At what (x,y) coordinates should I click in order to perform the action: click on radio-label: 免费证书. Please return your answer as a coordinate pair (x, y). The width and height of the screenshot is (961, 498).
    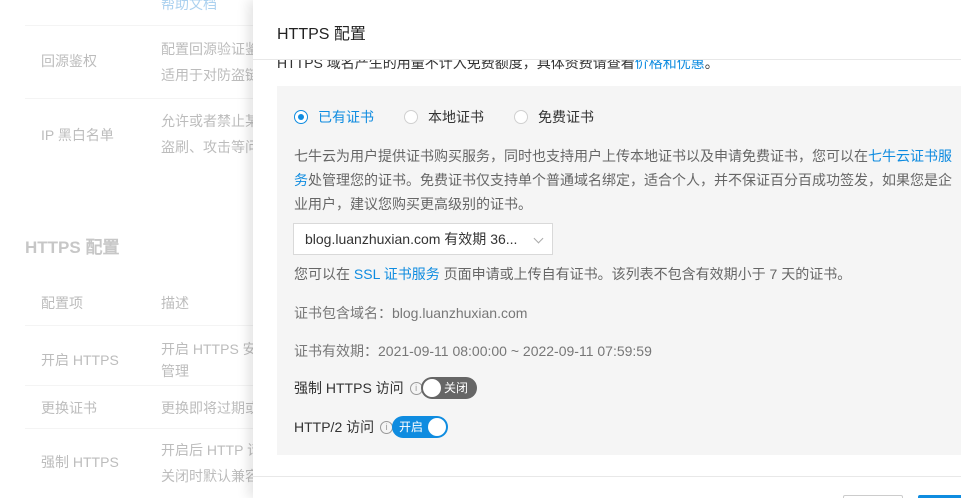
    Looking at the image, I should click on (566, 117).